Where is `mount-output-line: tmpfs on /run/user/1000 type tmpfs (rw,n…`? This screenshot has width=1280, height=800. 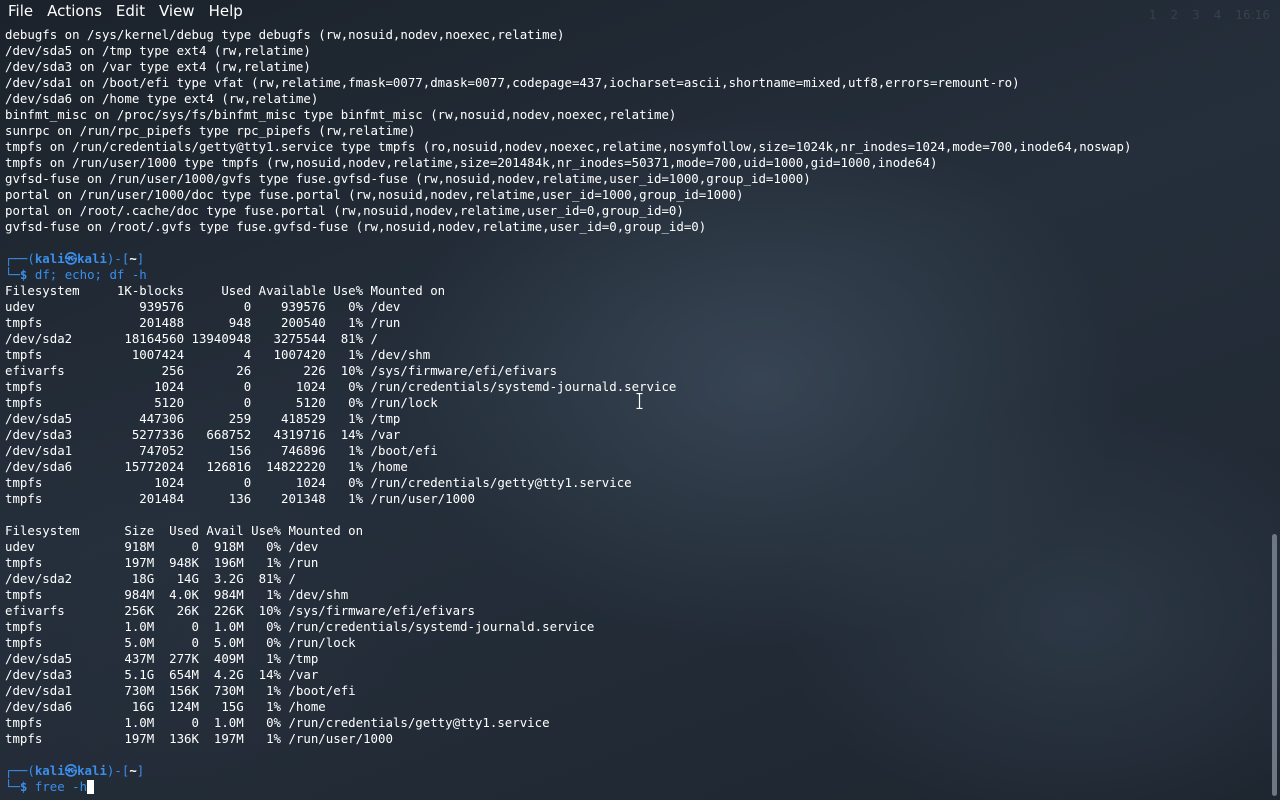 mount-output-line: tmpfs on /run/user/1000 type tmpfs (rw,n… is located at coordinates (471, 162).